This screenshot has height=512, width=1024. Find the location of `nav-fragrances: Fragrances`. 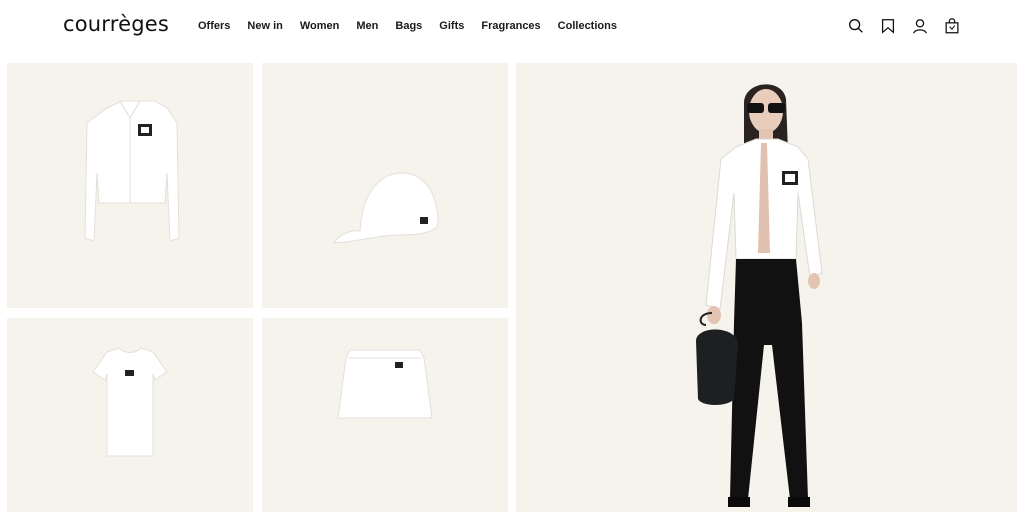

nav-fragrances: Fragrances is located at coordinates (510, 26).